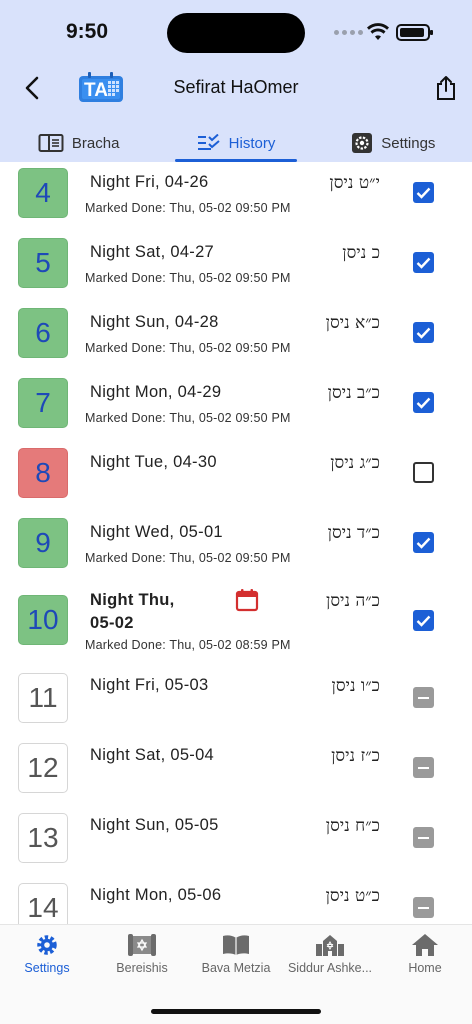 The image size is (472, 1024). What do you see at coordinates (152, 755) in the screenshot?
I see `night-date: Night Sat, 05-04` at bounding box center [152, 755].